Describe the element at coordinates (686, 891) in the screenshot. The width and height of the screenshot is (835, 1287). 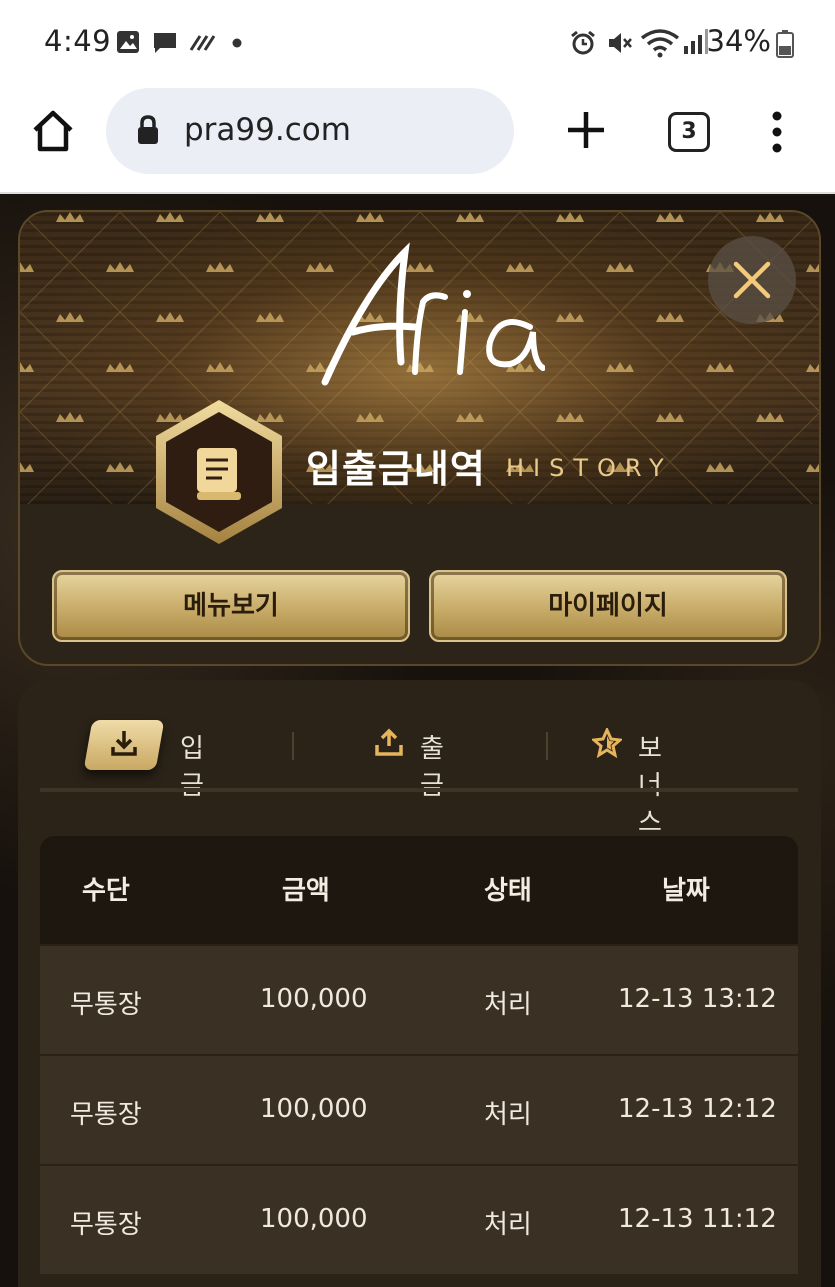
I see `column-header-date: 날짜` at that location.